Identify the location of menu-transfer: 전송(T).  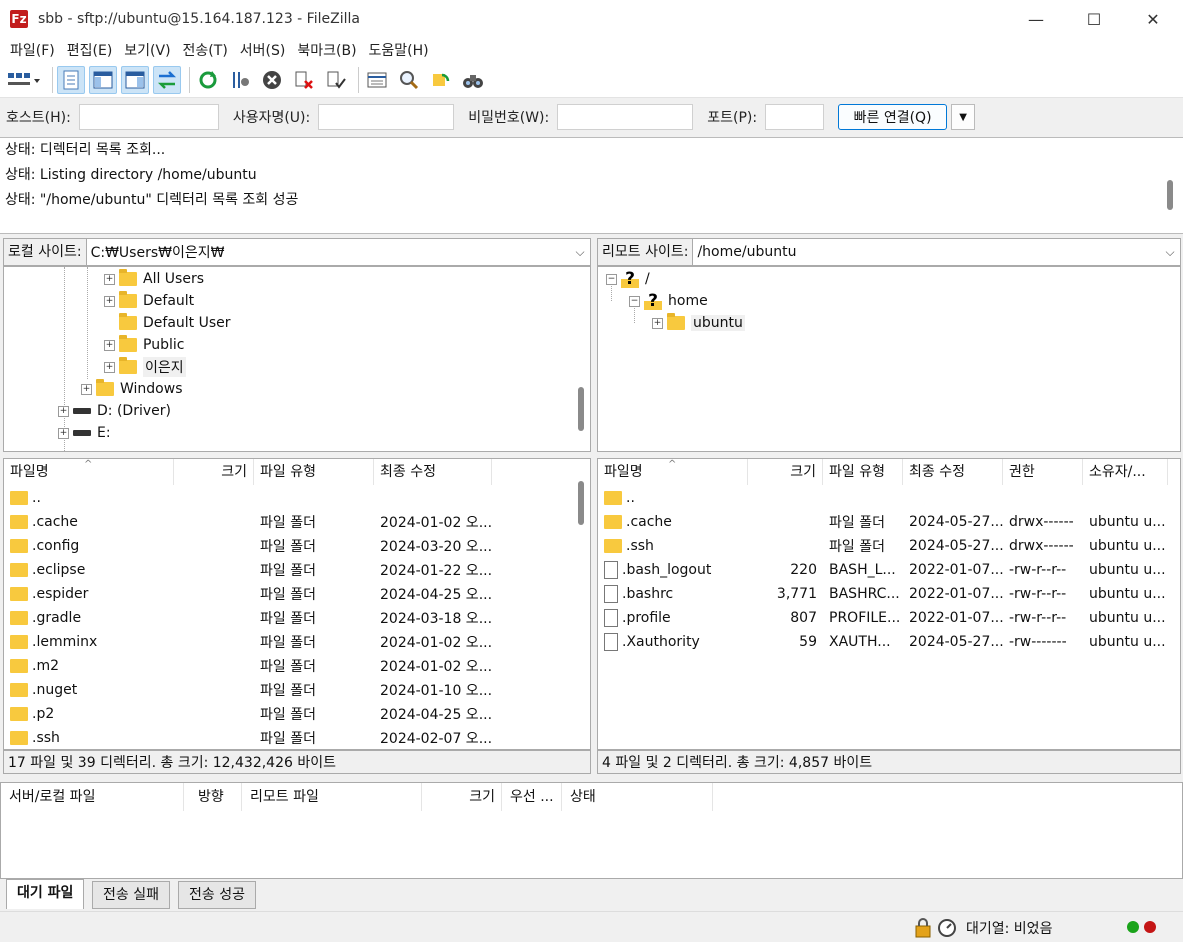
(205, 50).